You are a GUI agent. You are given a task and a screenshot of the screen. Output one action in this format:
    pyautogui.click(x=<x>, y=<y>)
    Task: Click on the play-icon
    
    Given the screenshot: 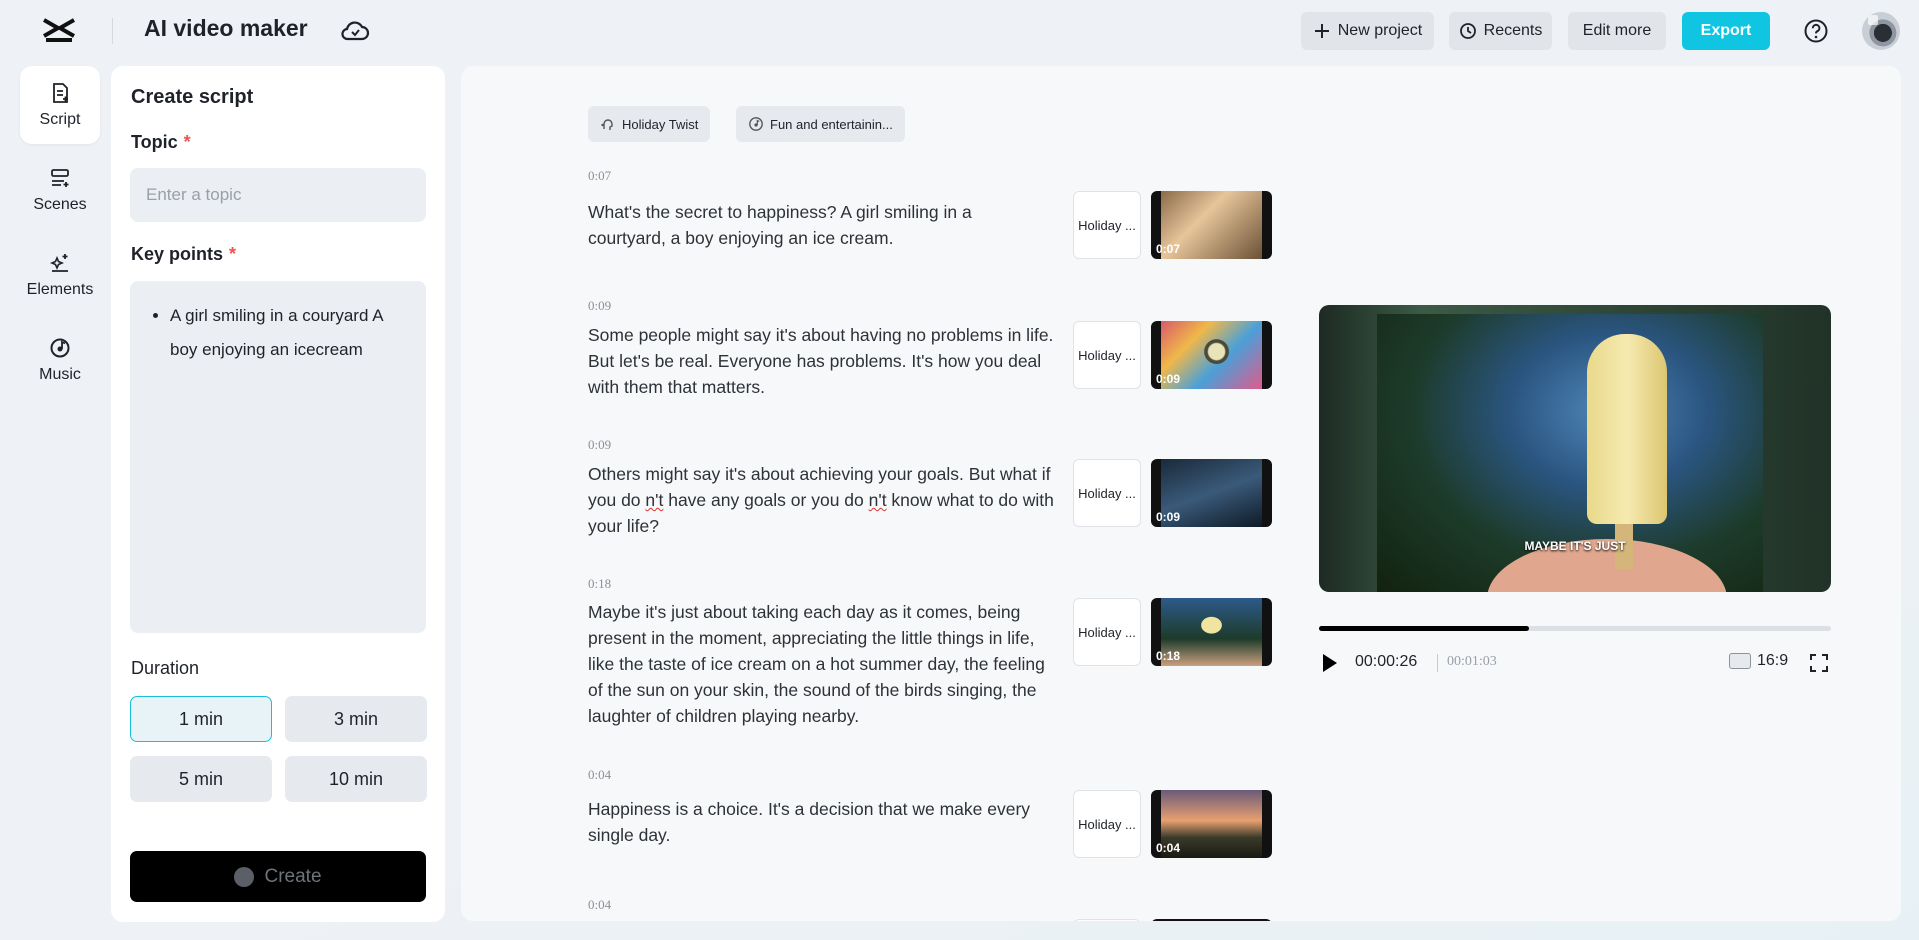 What is the action you would take?
    pyautogui.click(x=1330, y=663)
    